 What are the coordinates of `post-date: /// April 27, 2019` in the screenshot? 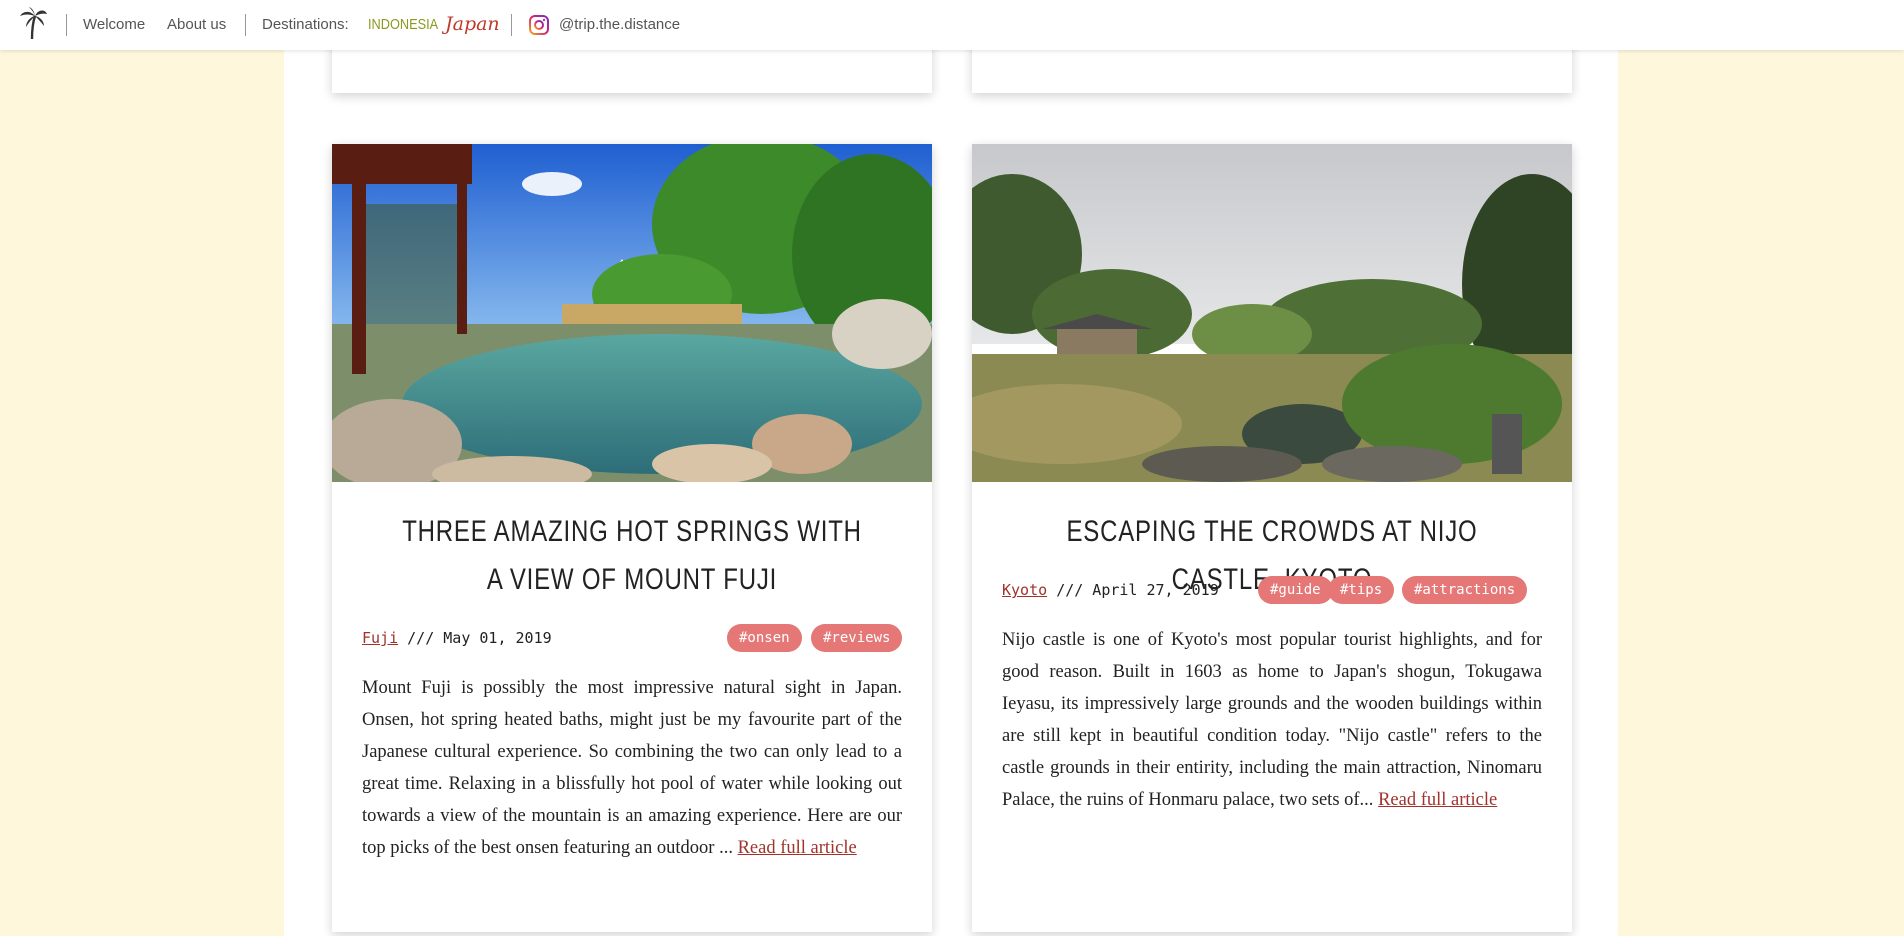 It's located at (1137, 590).